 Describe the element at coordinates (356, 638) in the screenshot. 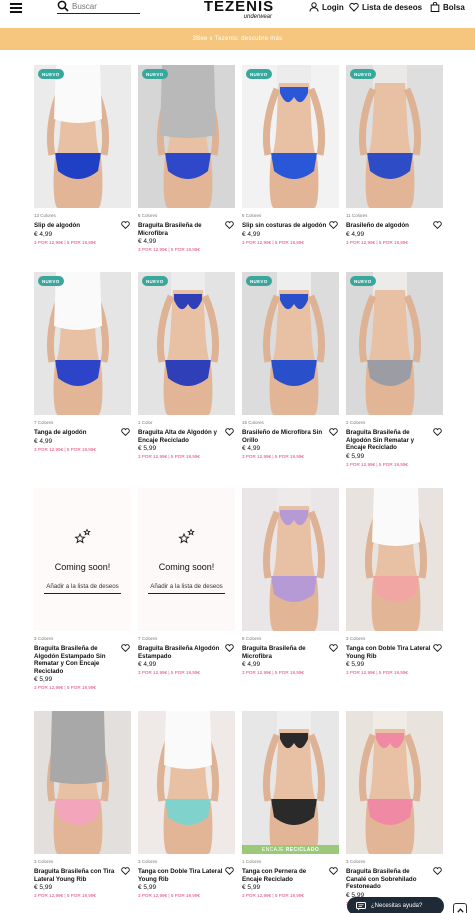

I see `color-count: 3 Colores` at that location.